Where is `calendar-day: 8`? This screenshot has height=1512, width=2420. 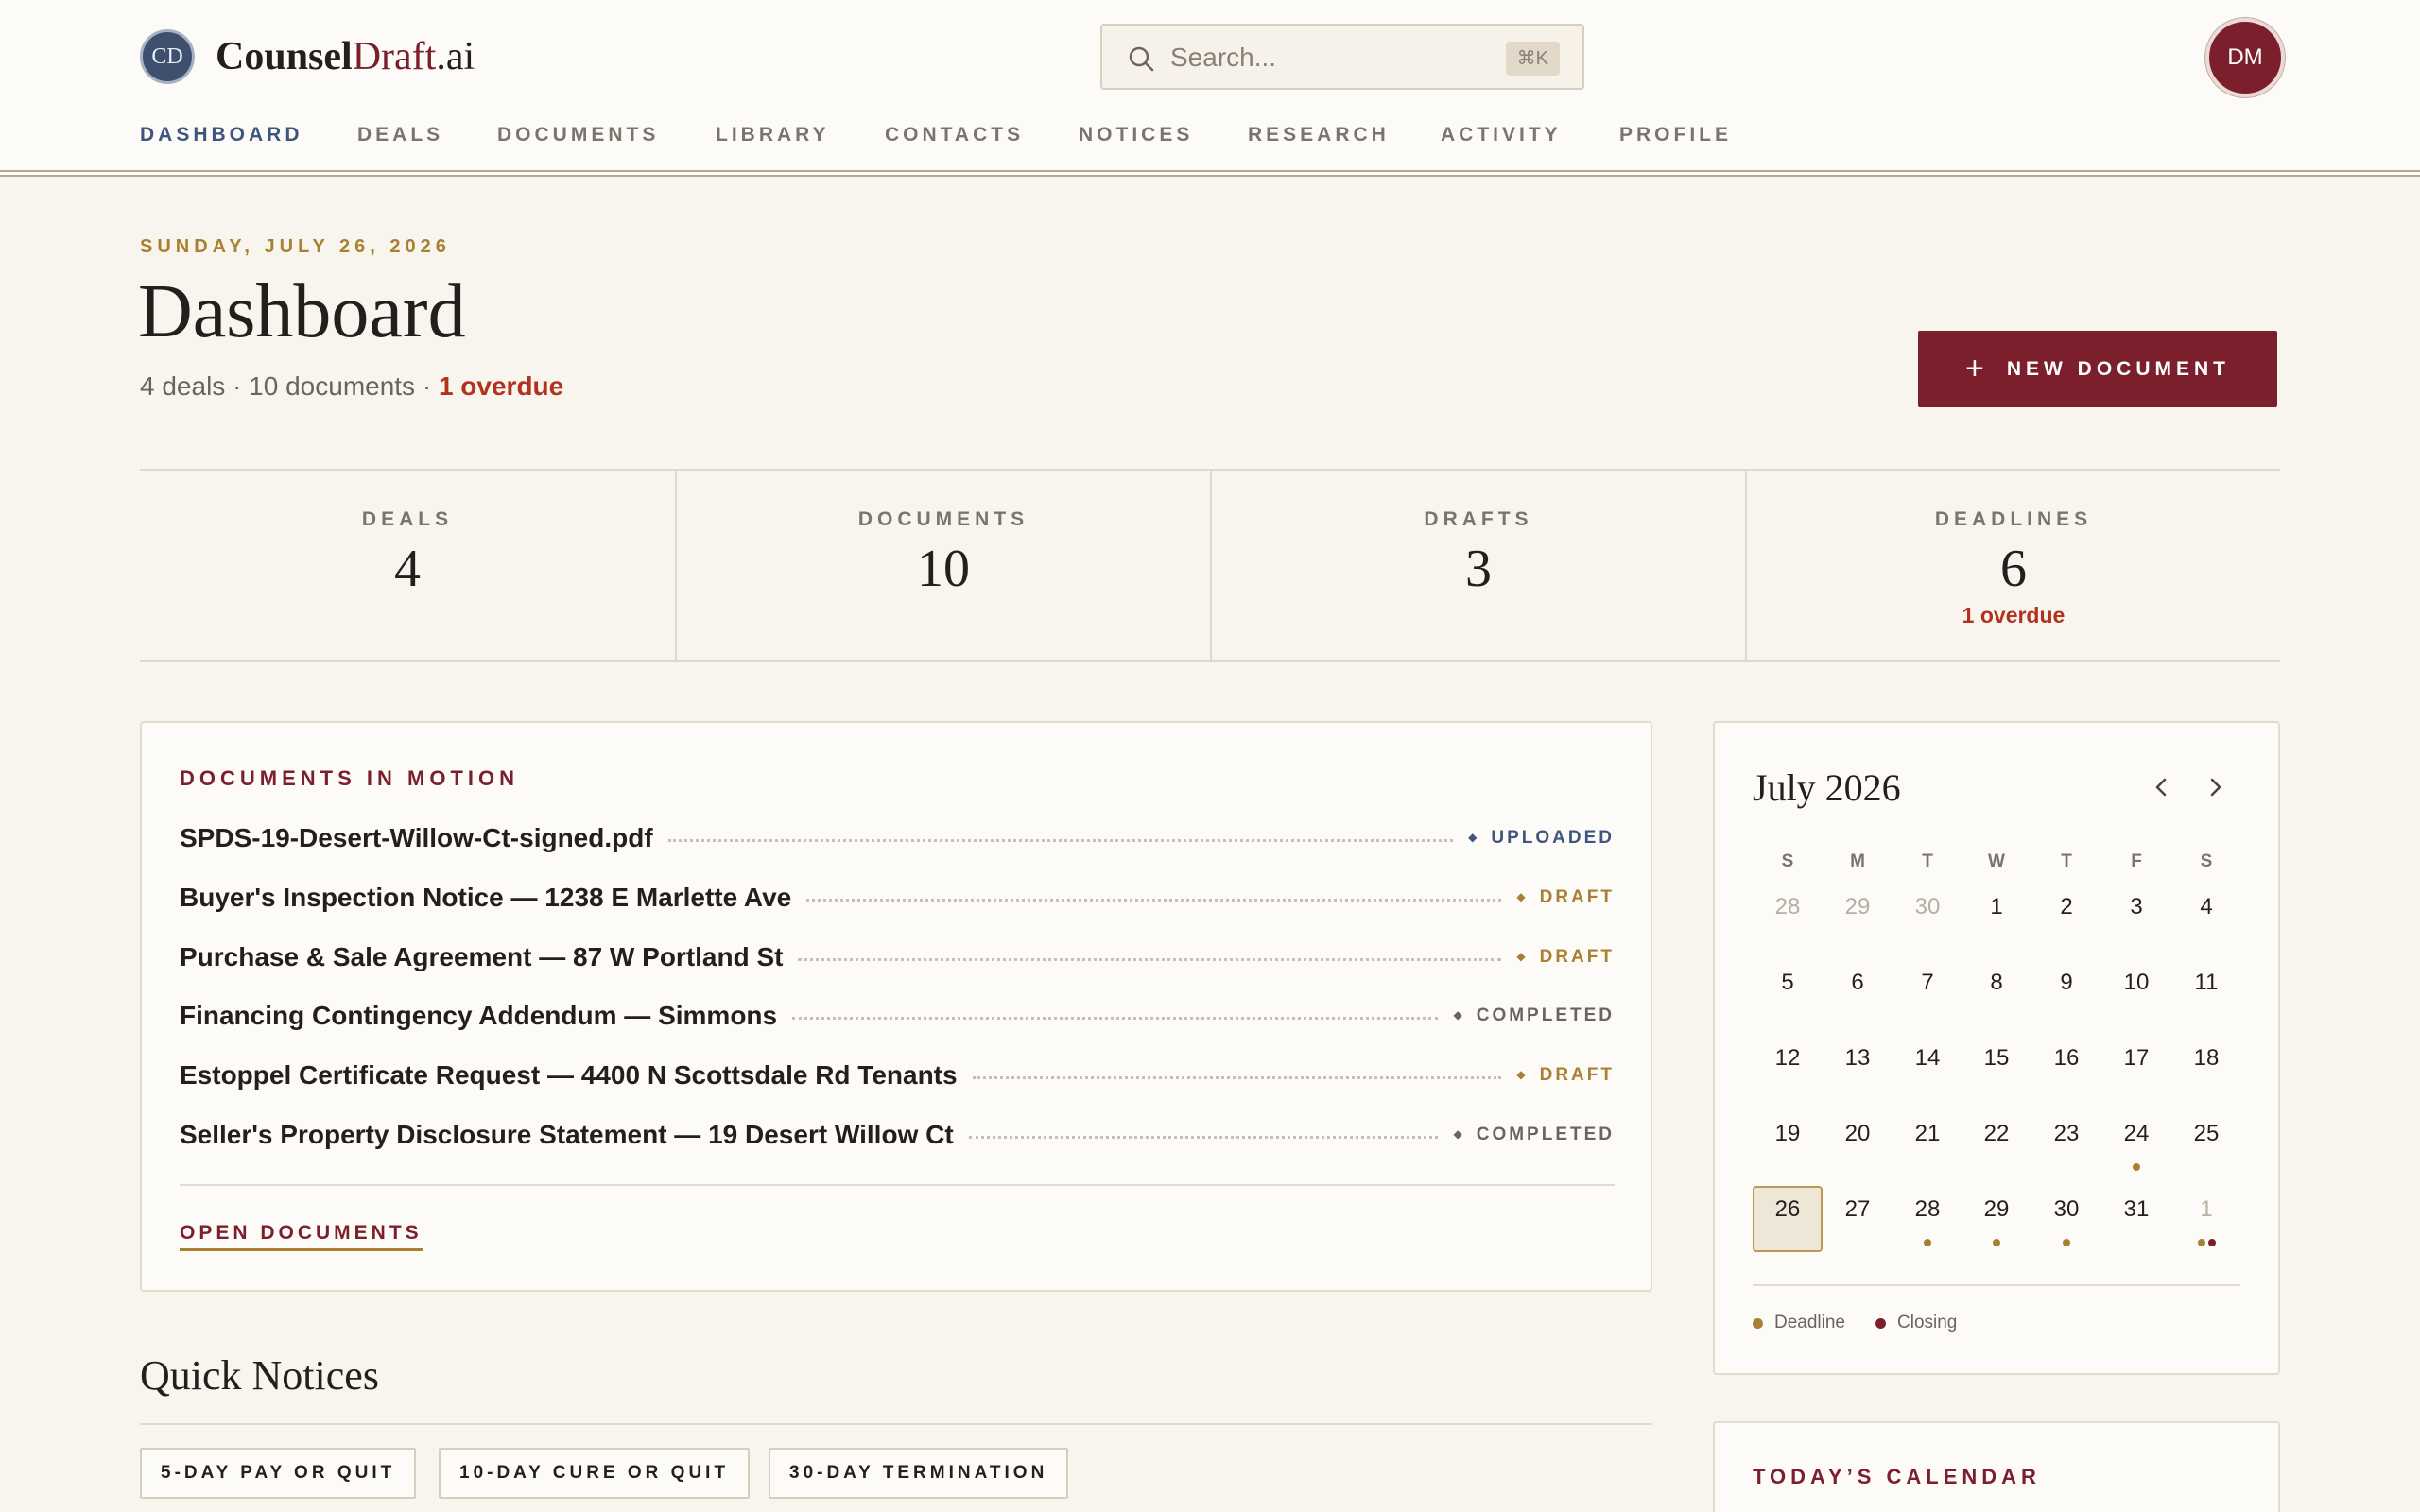 calendar-day: 8 is located at coordinates (1996, 992).